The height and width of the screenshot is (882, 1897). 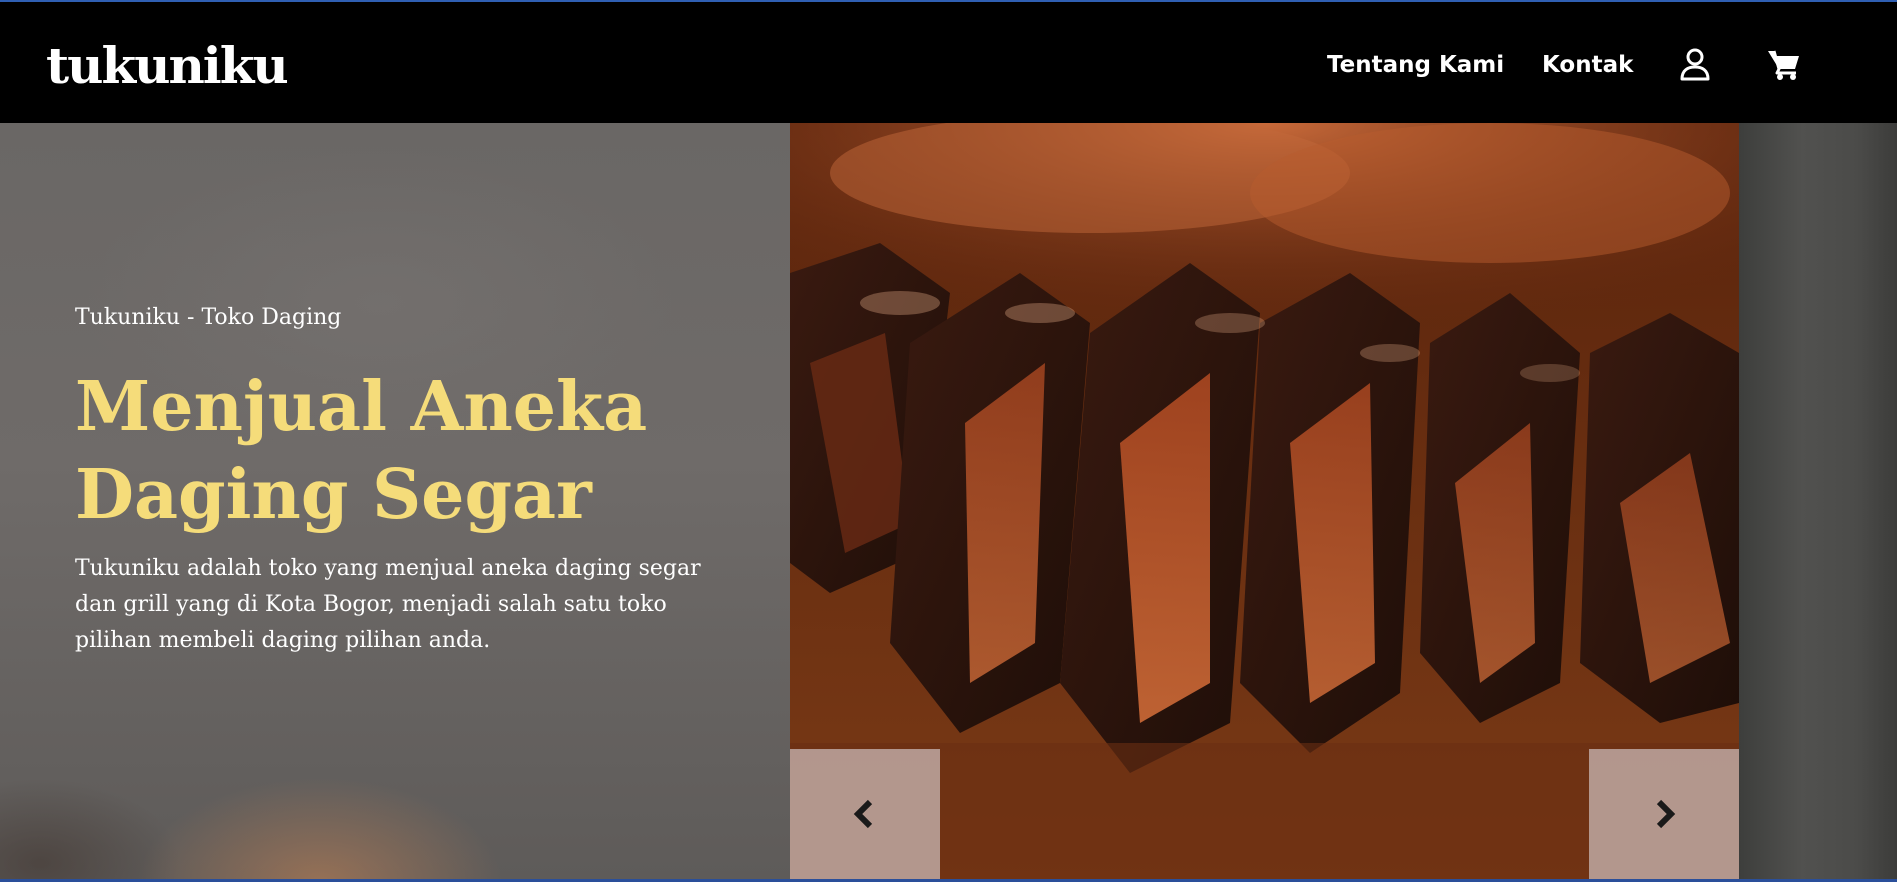 What do you see at coordinates (1784, 64) in the screenshot?
I see `cart-icon` at bounding box center [1784, 64].